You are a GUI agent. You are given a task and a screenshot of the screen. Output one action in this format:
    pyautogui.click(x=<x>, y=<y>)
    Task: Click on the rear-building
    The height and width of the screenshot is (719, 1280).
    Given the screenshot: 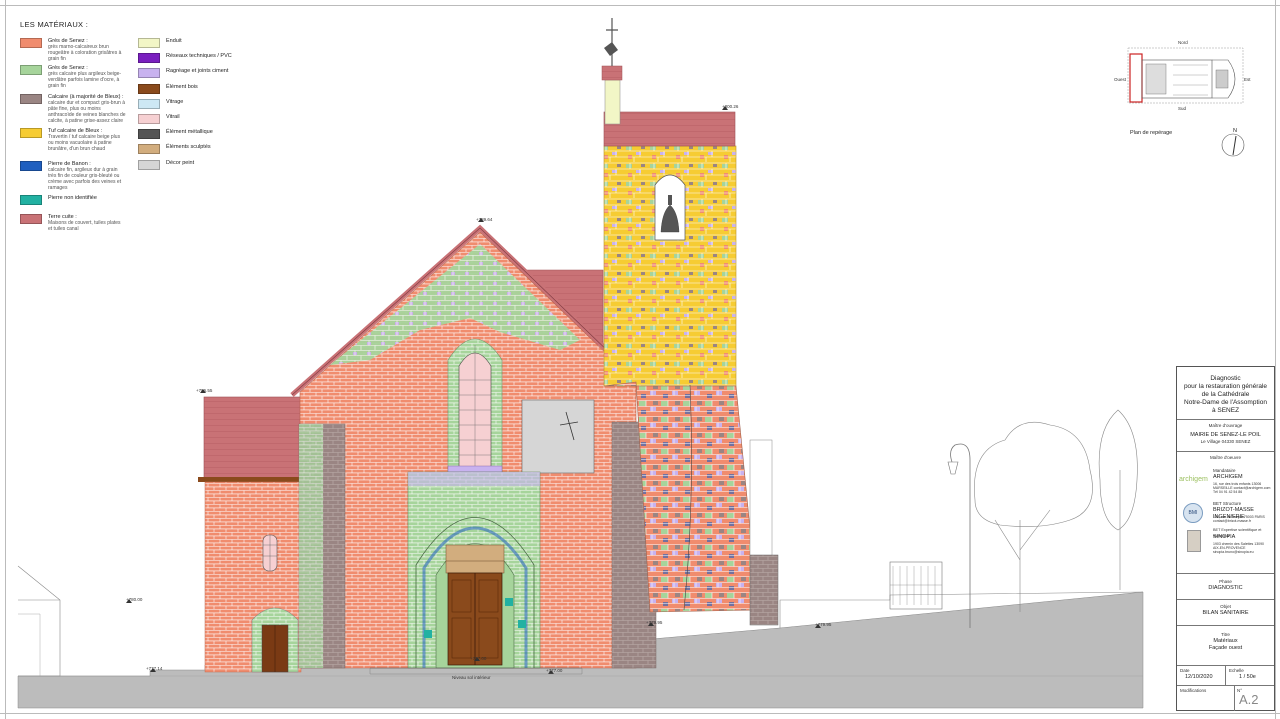 What is the action you would take?
    pyautogui.click(x=761, y=506)
    